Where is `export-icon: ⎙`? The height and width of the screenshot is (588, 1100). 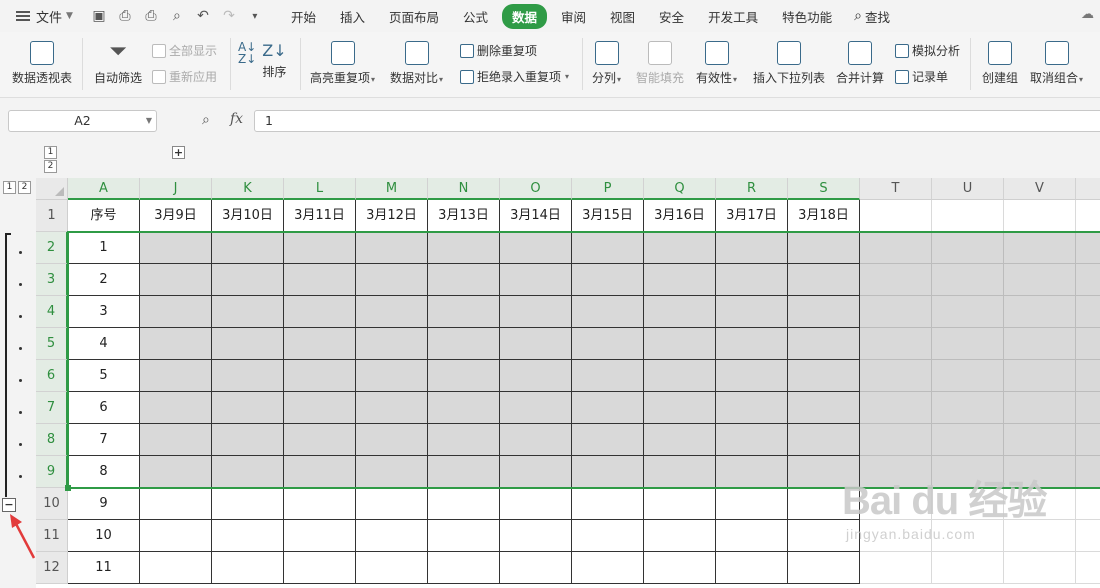
export-icon: ⎙ is located at coordinates (125, 16).